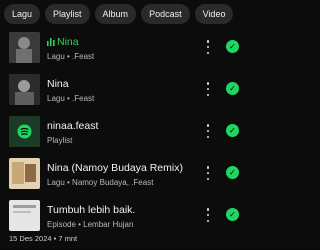 This screenshot has width=320, height=250. I want to click on item-subtitle: Episode • Lembar Hujan, so click(90, 224).